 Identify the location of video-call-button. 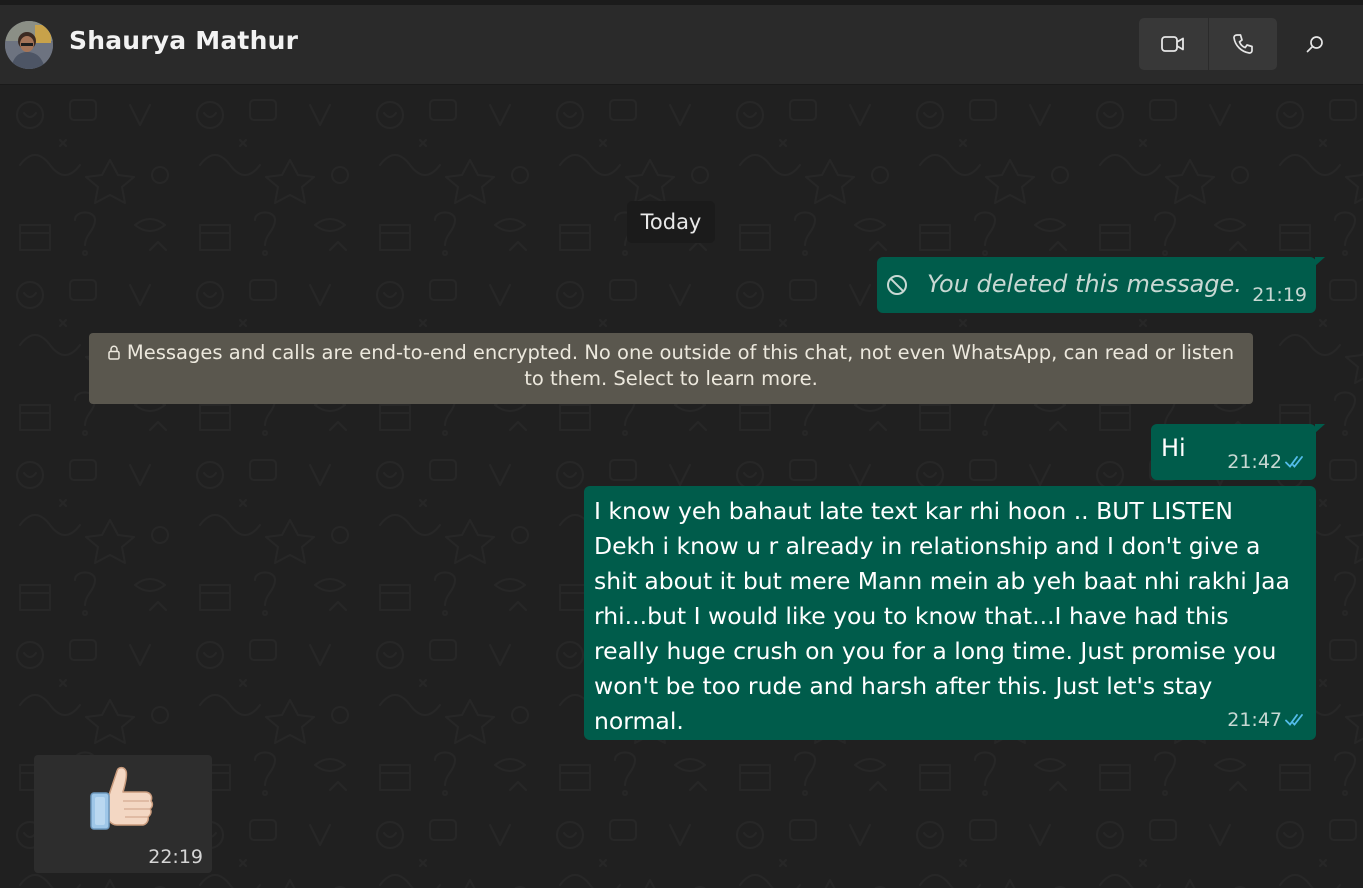
(1173, 44).